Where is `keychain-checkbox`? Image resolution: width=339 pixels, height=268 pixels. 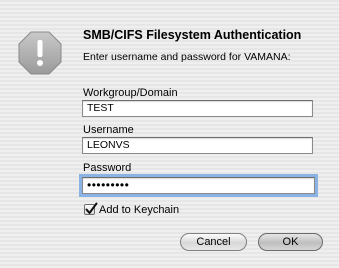
keychain-checkbox is located at coordinates (91, 208).